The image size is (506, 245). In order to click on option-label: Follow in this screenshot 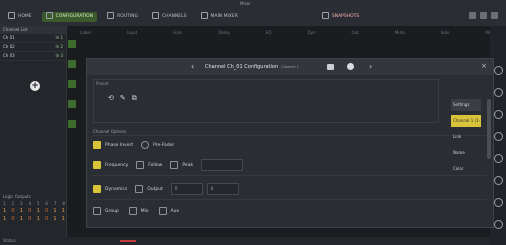, I will do `click(155, 165)`.